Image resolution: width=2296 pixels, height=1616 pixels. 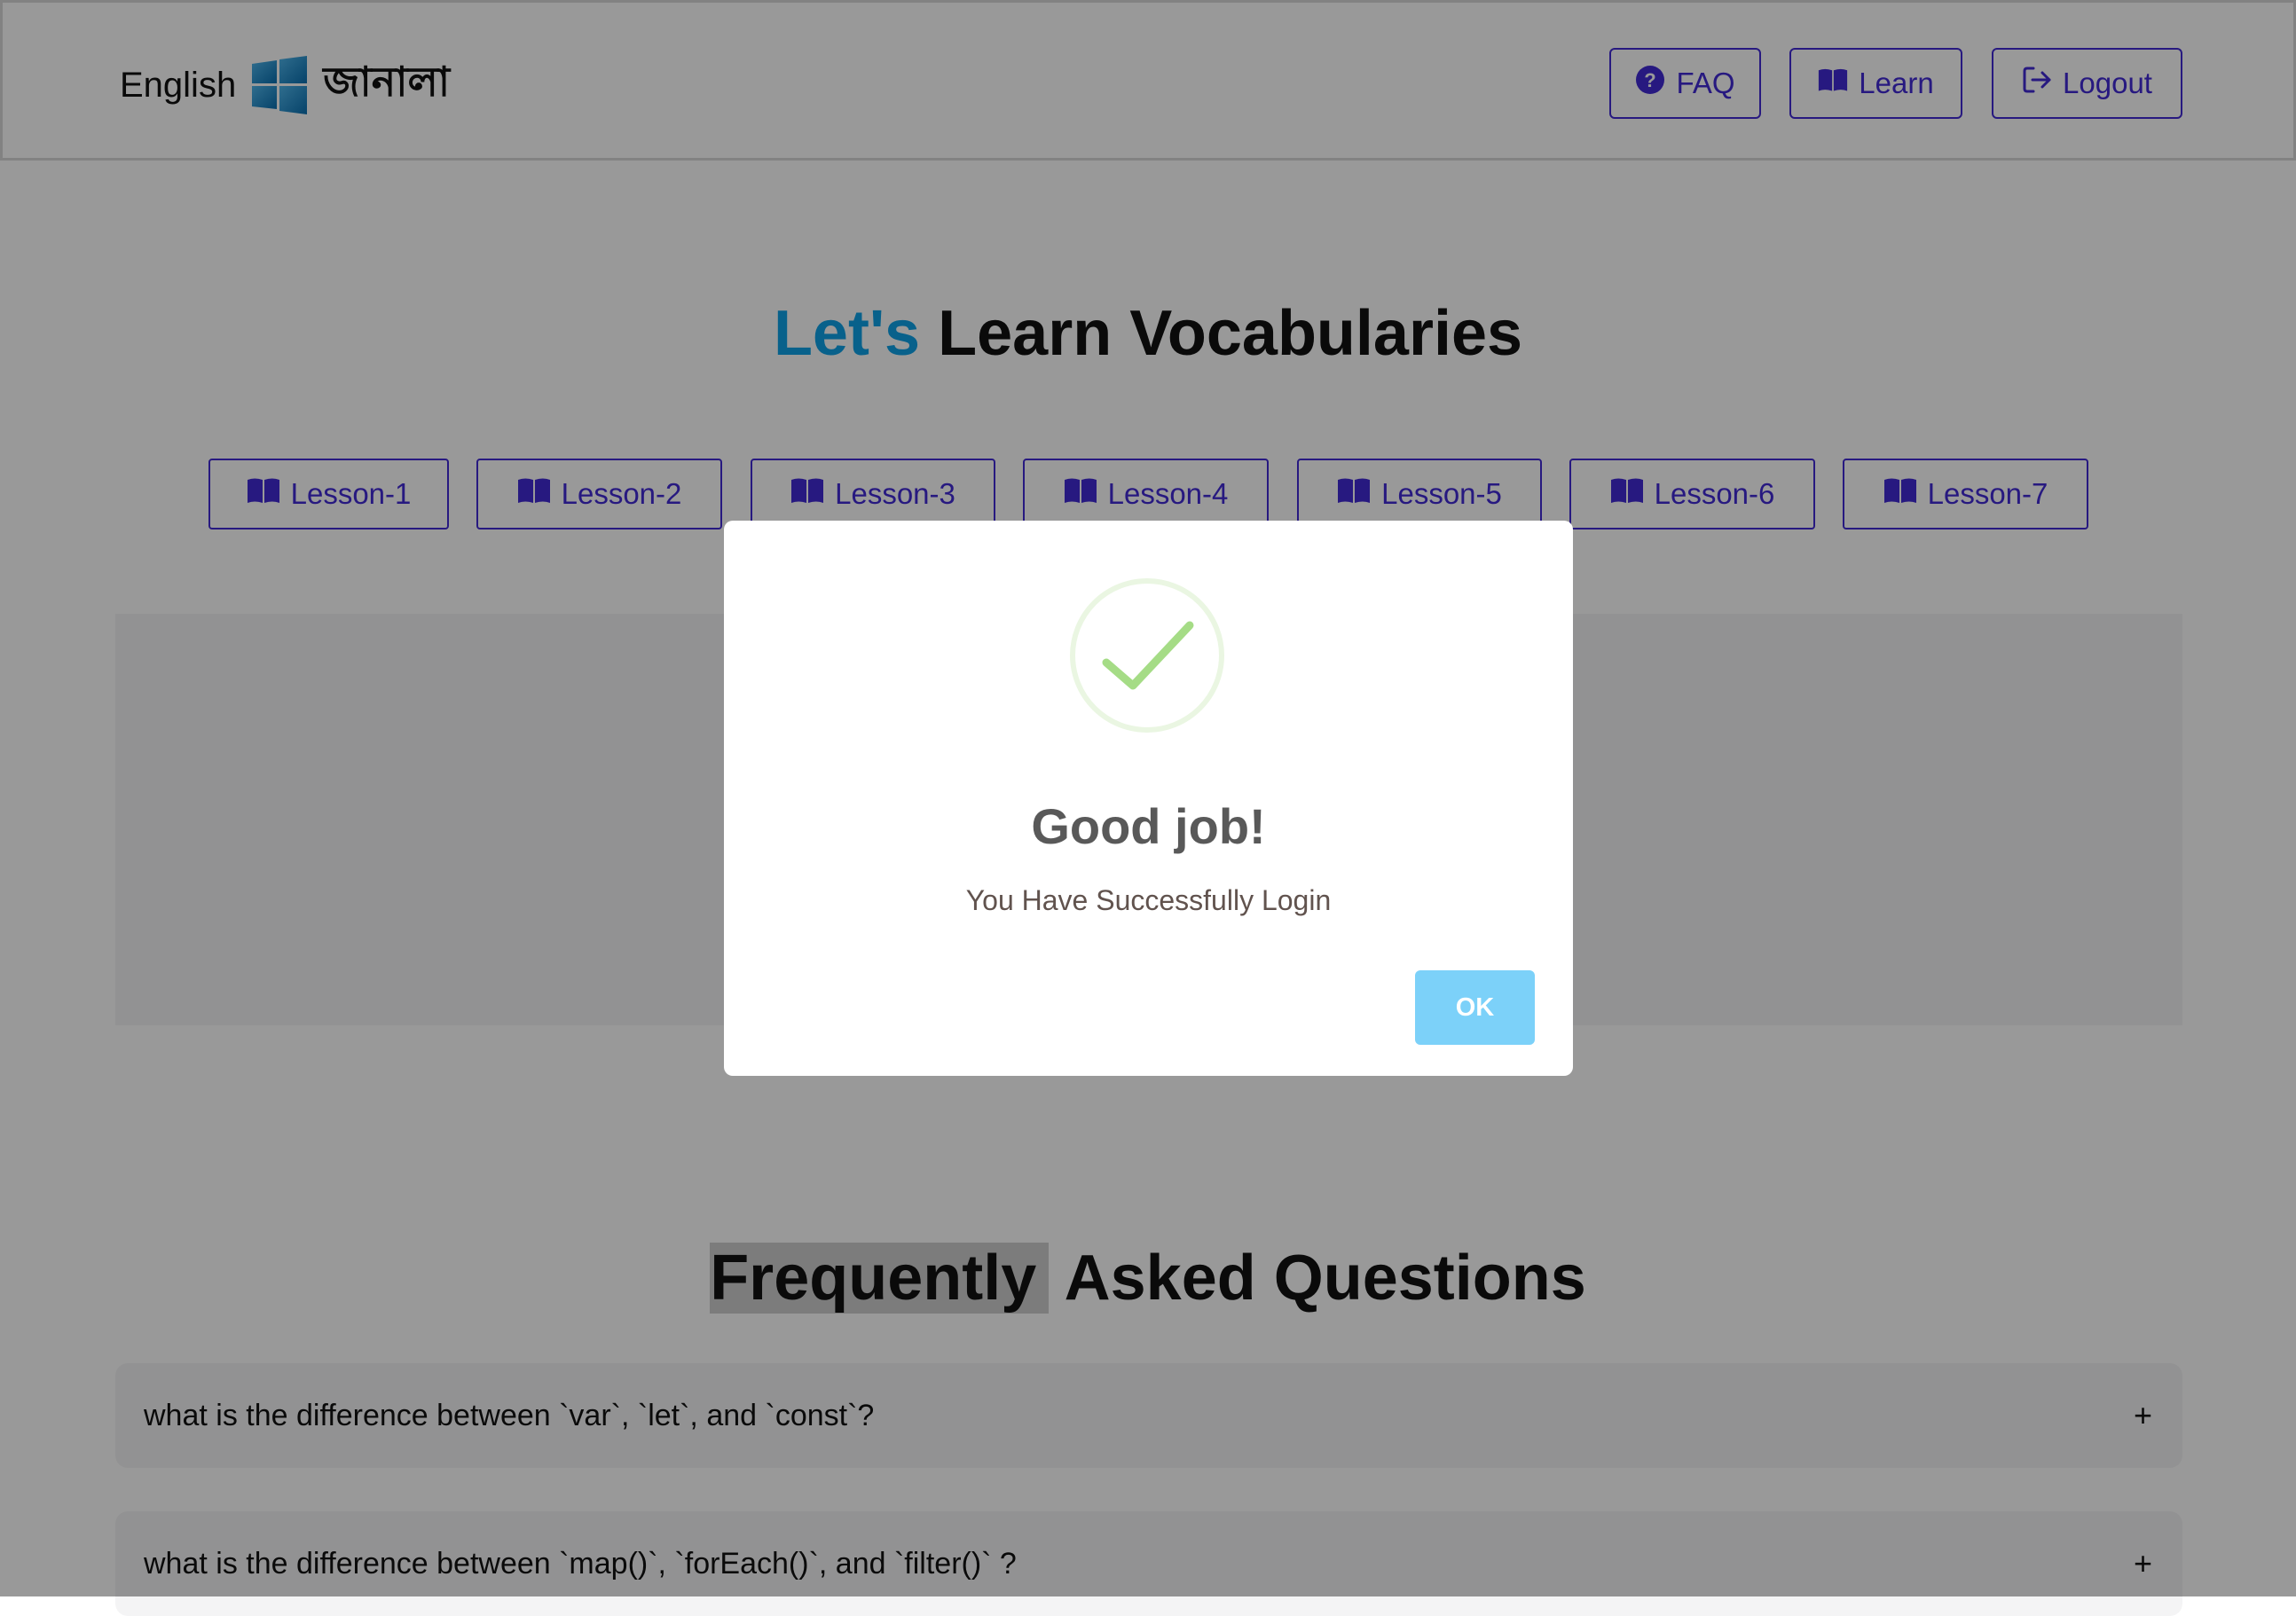 What do you see at coordinates (1148, 900) in the screenshot?
I see `modal-message: You Have Successfully Login` at bounding box center [1148, 900].